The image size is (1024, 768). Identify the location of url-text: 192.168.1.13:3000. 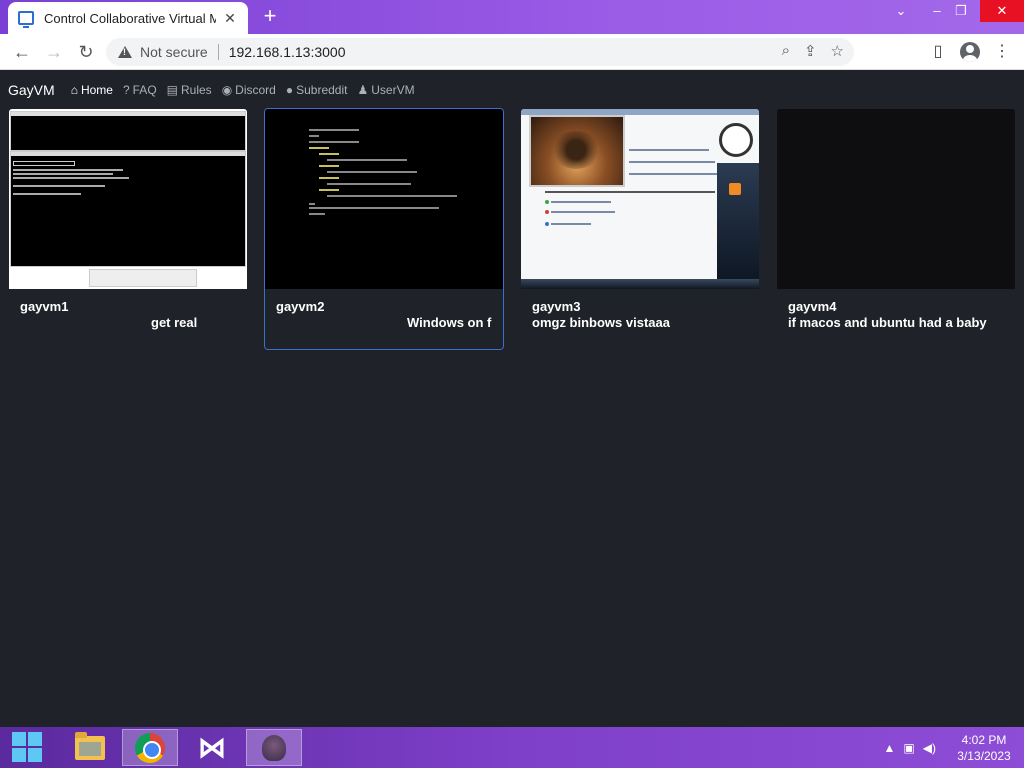
(287, 52).